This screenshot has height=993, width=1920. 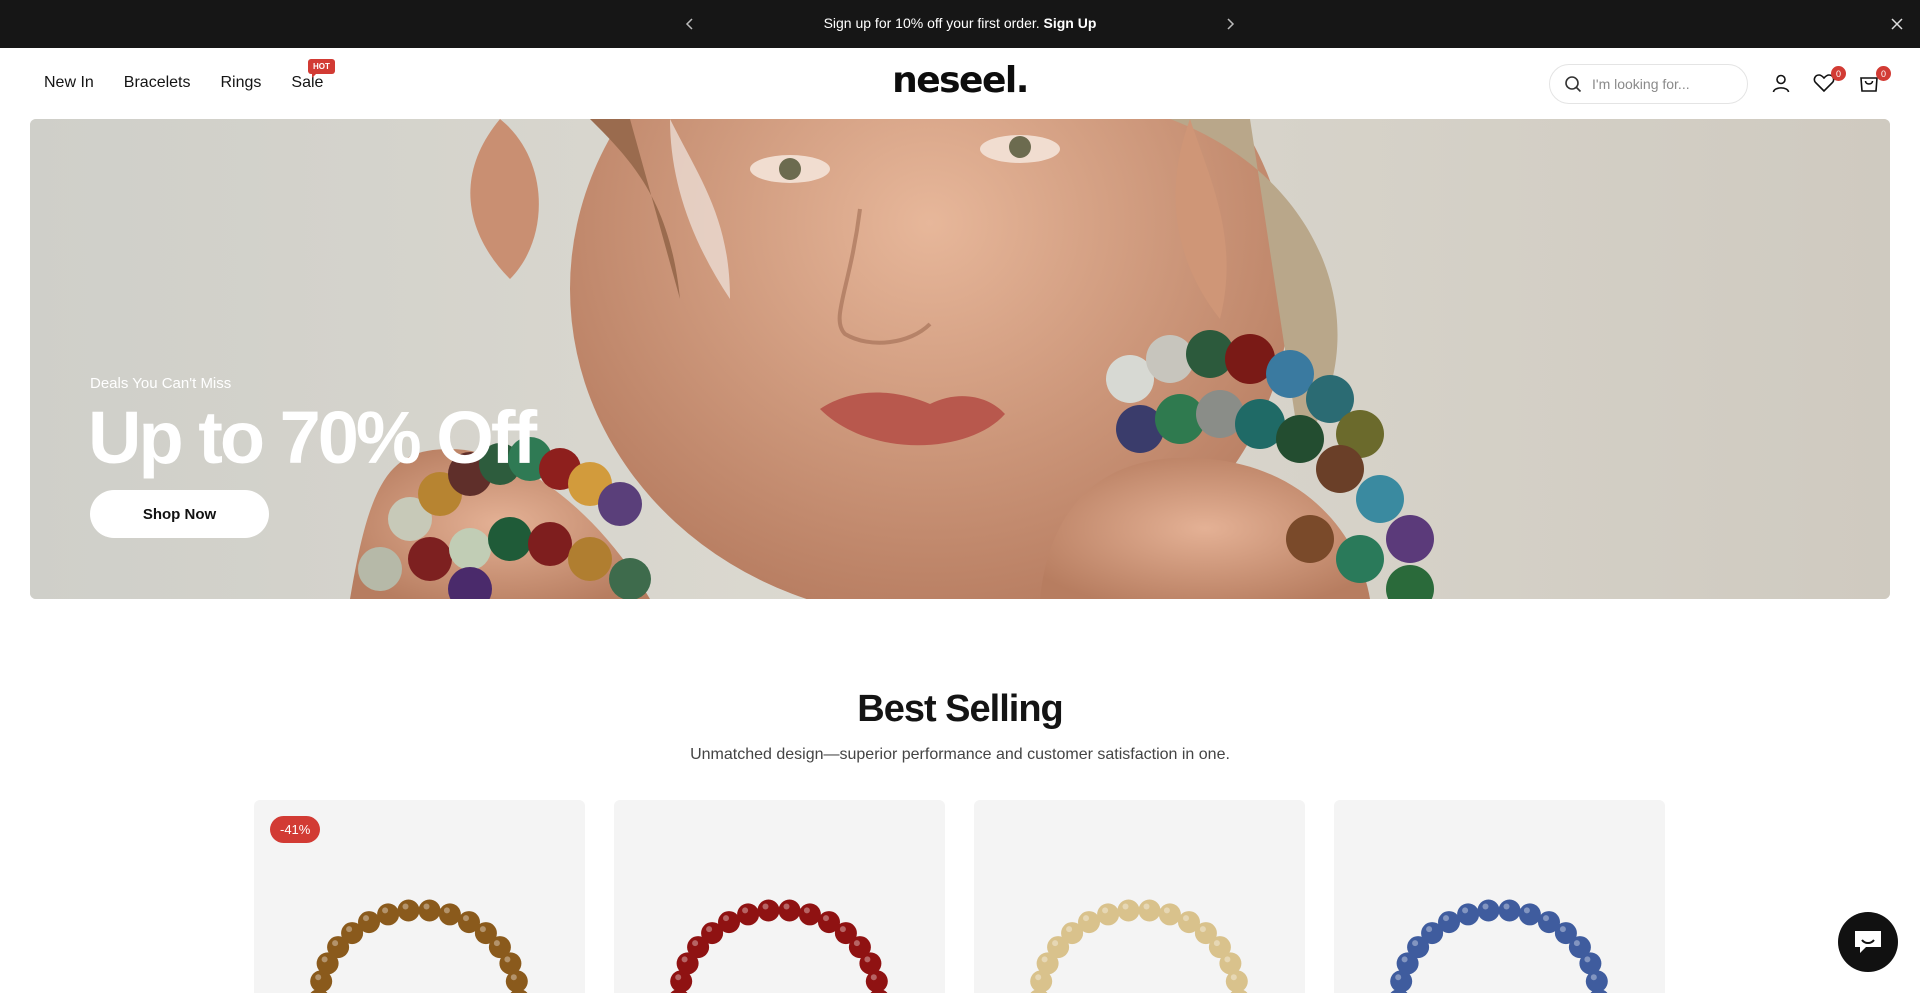 I want to click on next-announcement-button, so click(x=1230, y=24).